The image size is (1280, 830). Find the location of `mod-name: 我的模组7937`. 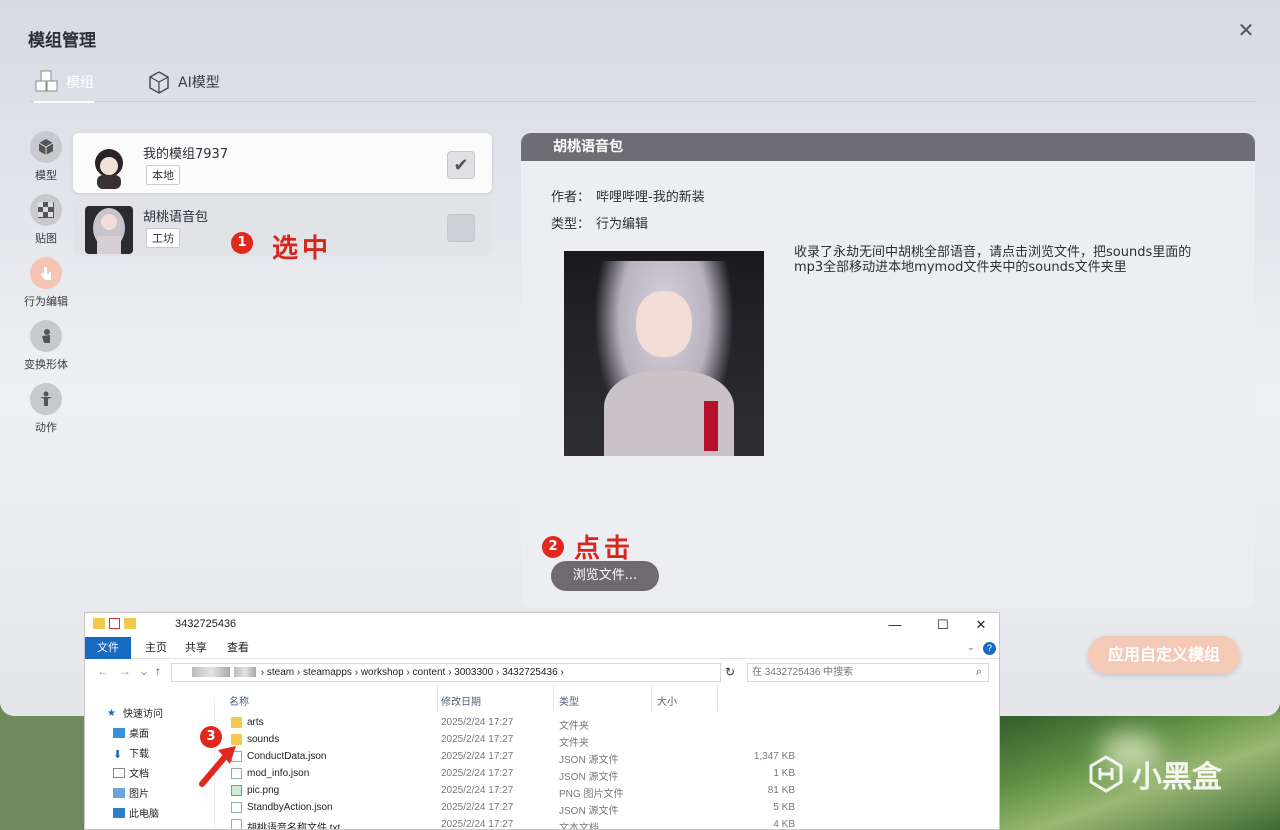

mod-name: 我的模组7937 is located at coordinates (186, 154).